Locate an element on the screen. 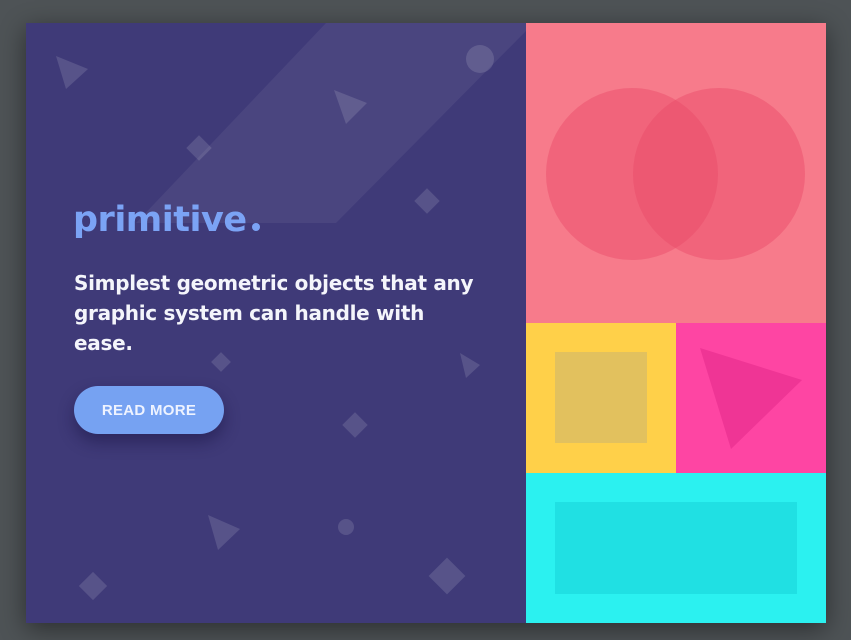 This screenshot has width=851, height=640. rectangle-icon is located at coordinates (676, 548).